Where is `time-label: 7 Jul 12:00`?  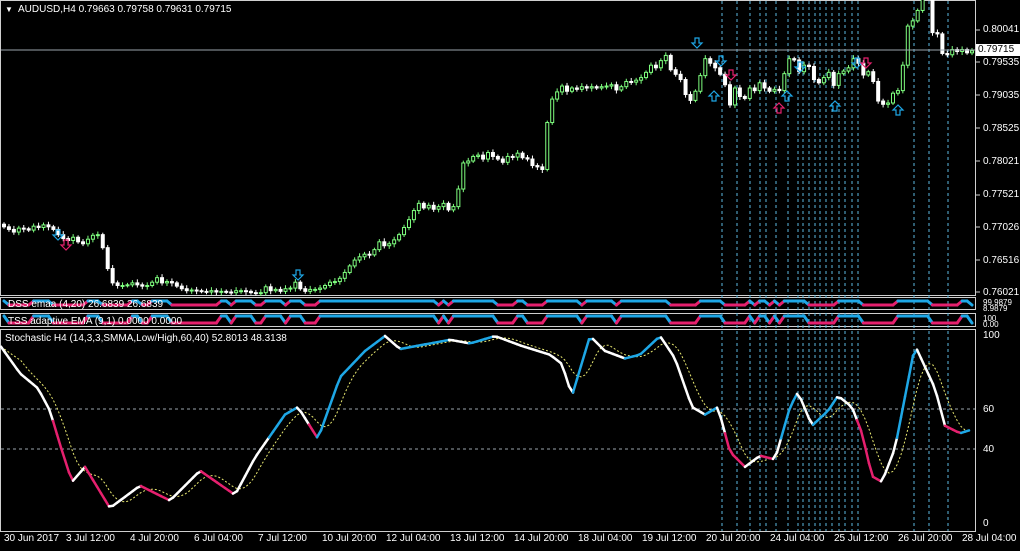
time-label: 7 Jul 12:00 is located at coordinates (282, 538).